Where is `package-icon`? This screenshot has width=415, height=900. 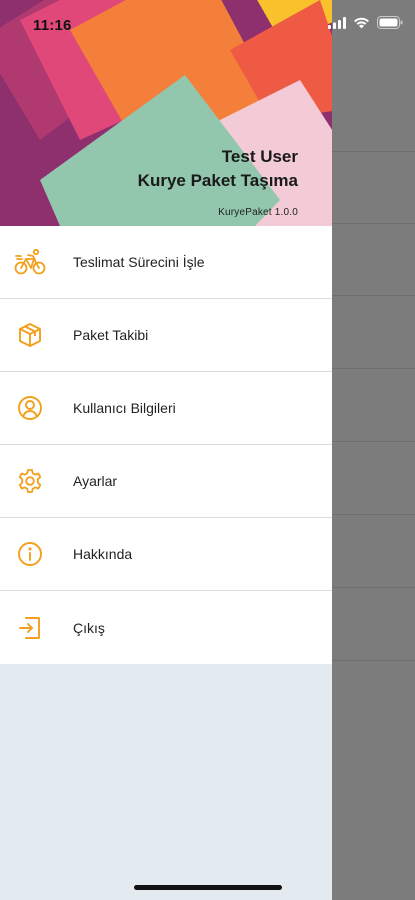
package-icon is located at coordinates (30, 335).